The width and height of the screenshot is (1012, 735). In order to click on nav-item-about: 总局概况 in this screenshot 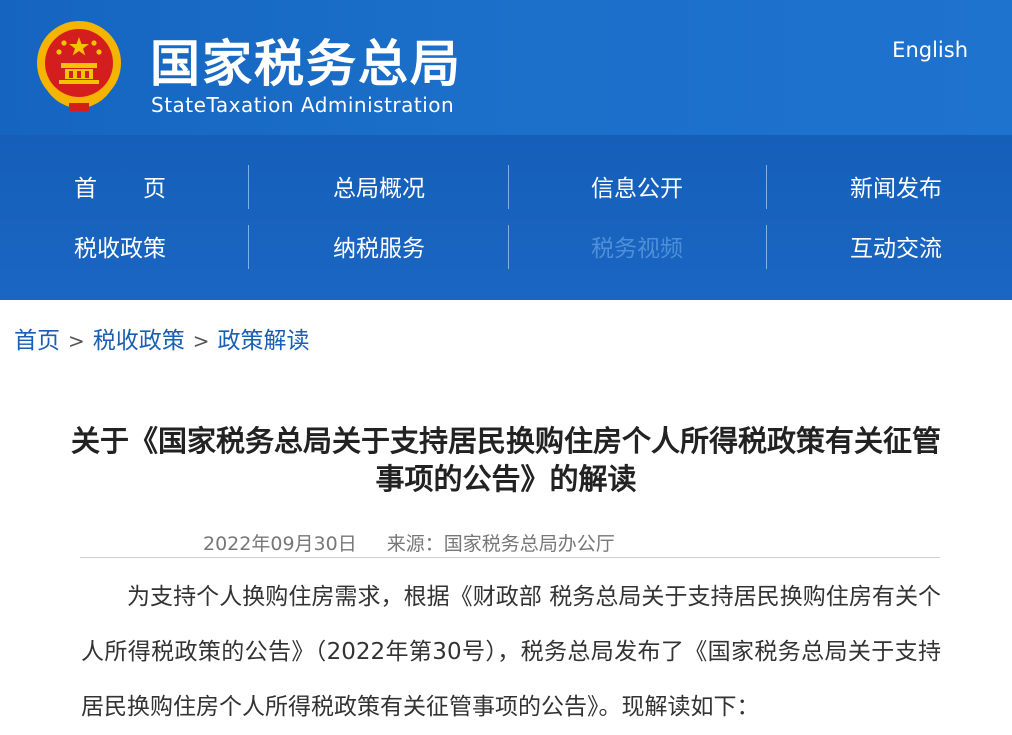, I will do `click(453, 189)`.